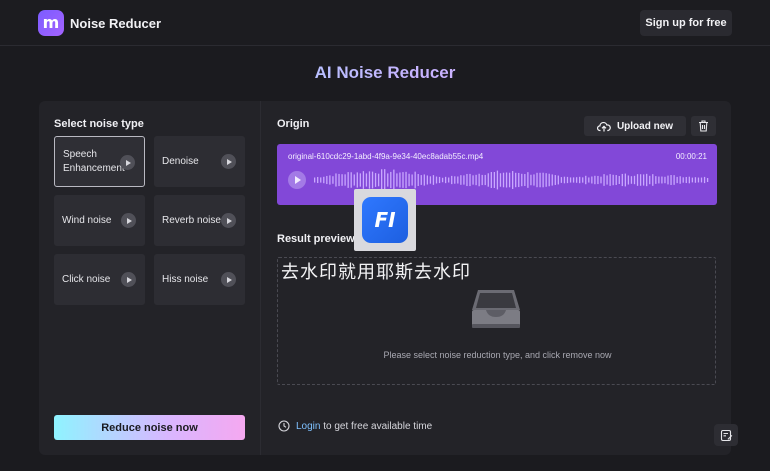 The image size is (770, 471). Describe the element at coordinates (99, 279) in the screenshot. I see `noise-tile-click: Click noise` at that location.